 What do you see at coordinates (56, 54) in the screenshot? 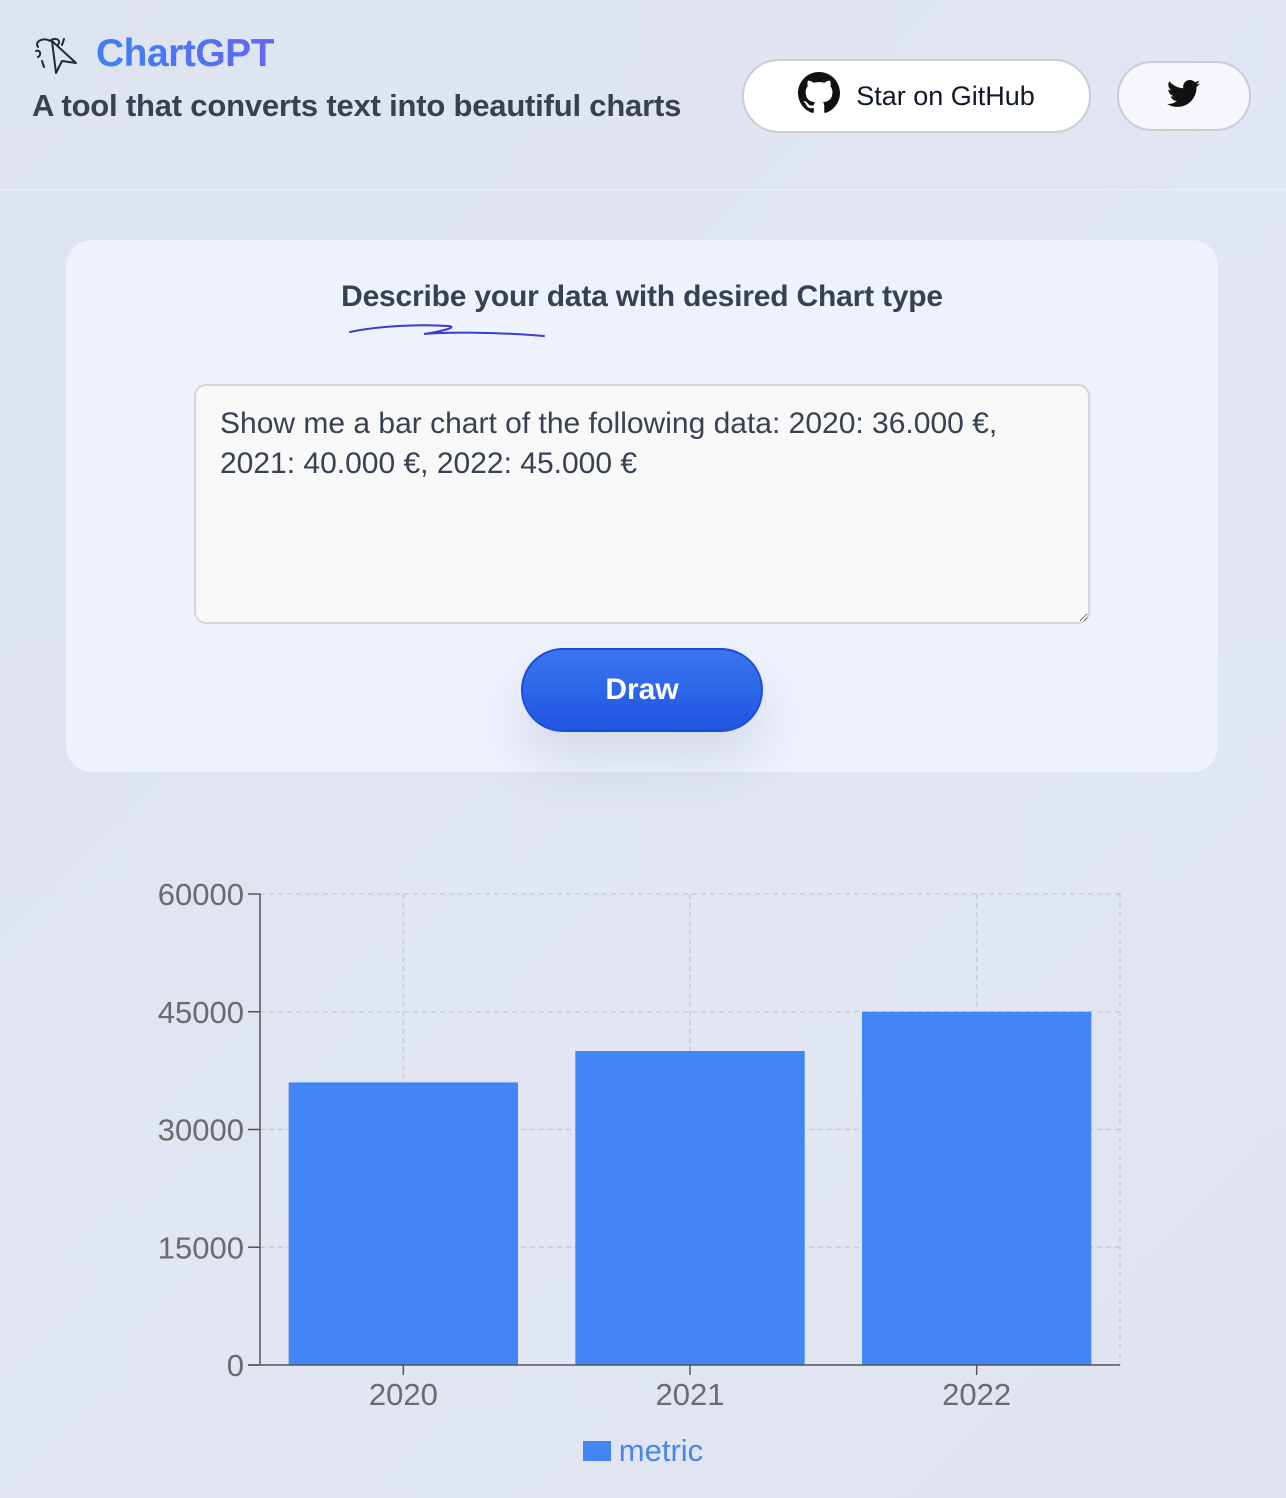
I see `sketch-cursor-icon` at bounding box center [56, 54].